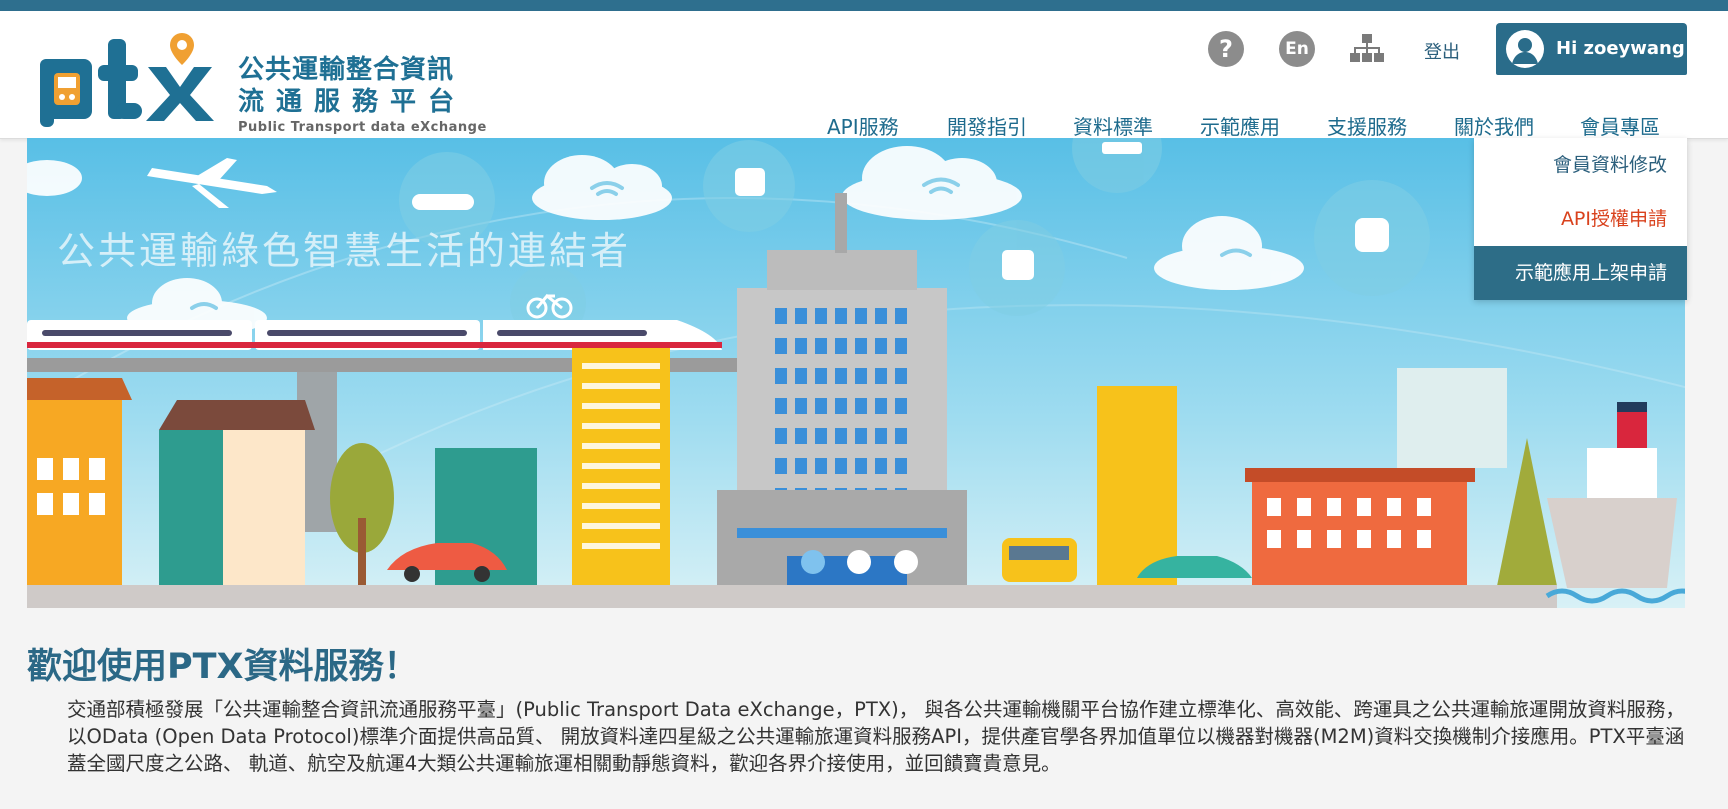  I want to click on language-switch-button: En, so click(1297, 49).